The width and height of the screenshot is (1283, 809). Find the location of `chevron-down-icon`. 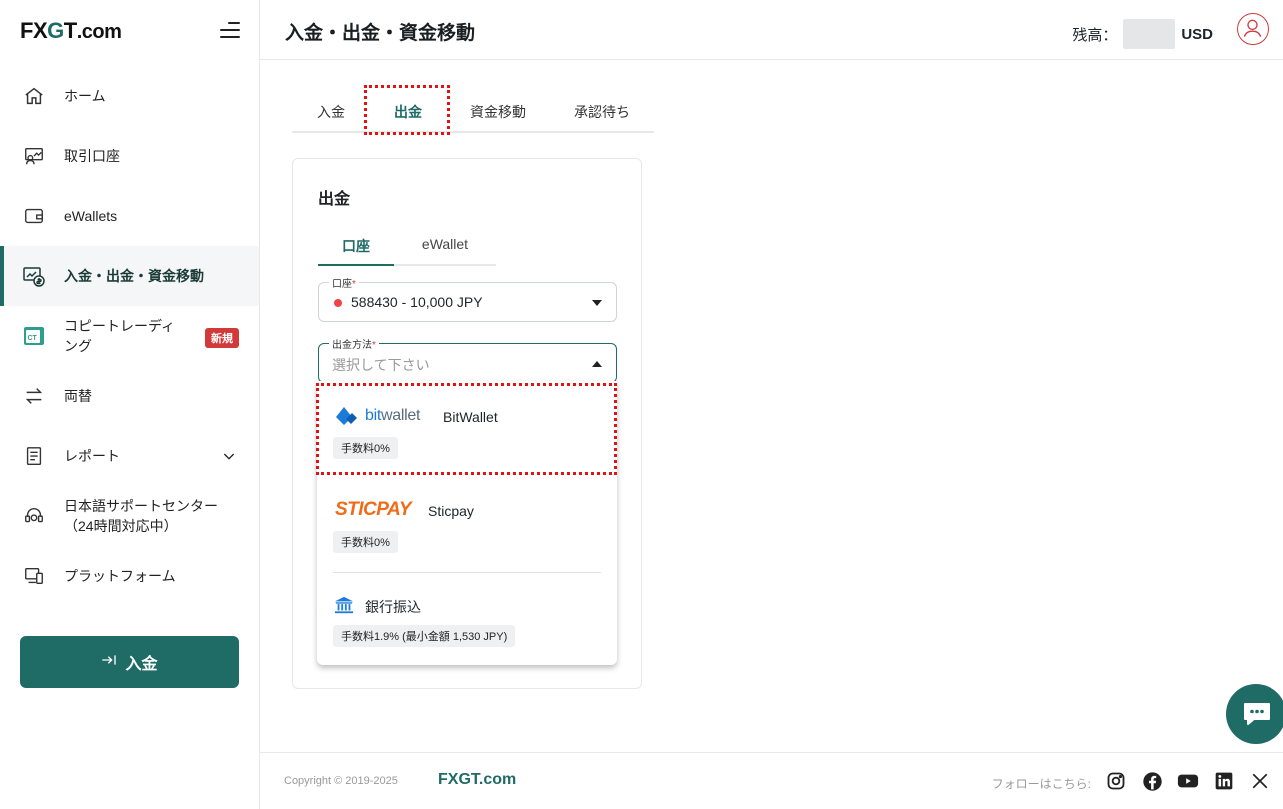

chevron-down-icon is located at coordinates (229, 457).